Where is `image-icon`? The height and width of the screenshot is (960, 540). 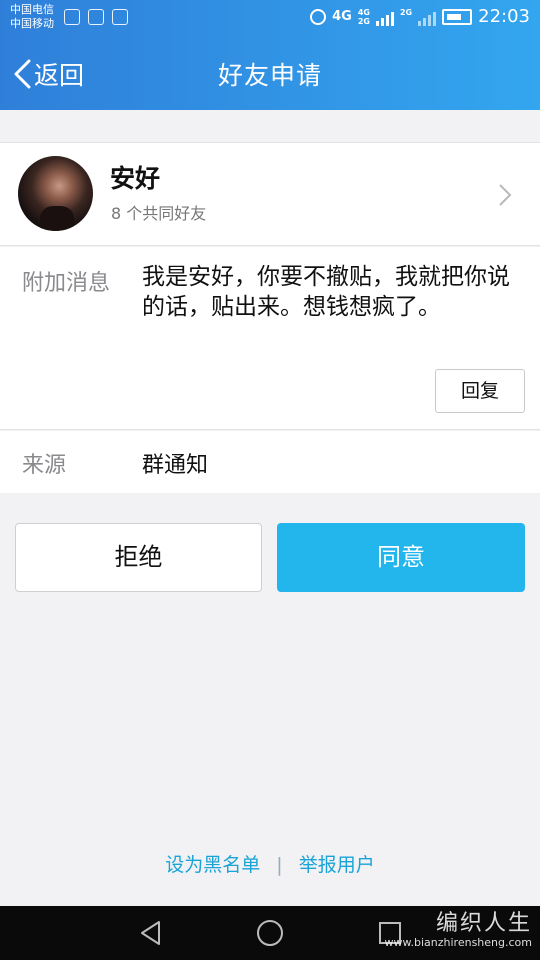
image-icon is located at coordinates (96, 17).